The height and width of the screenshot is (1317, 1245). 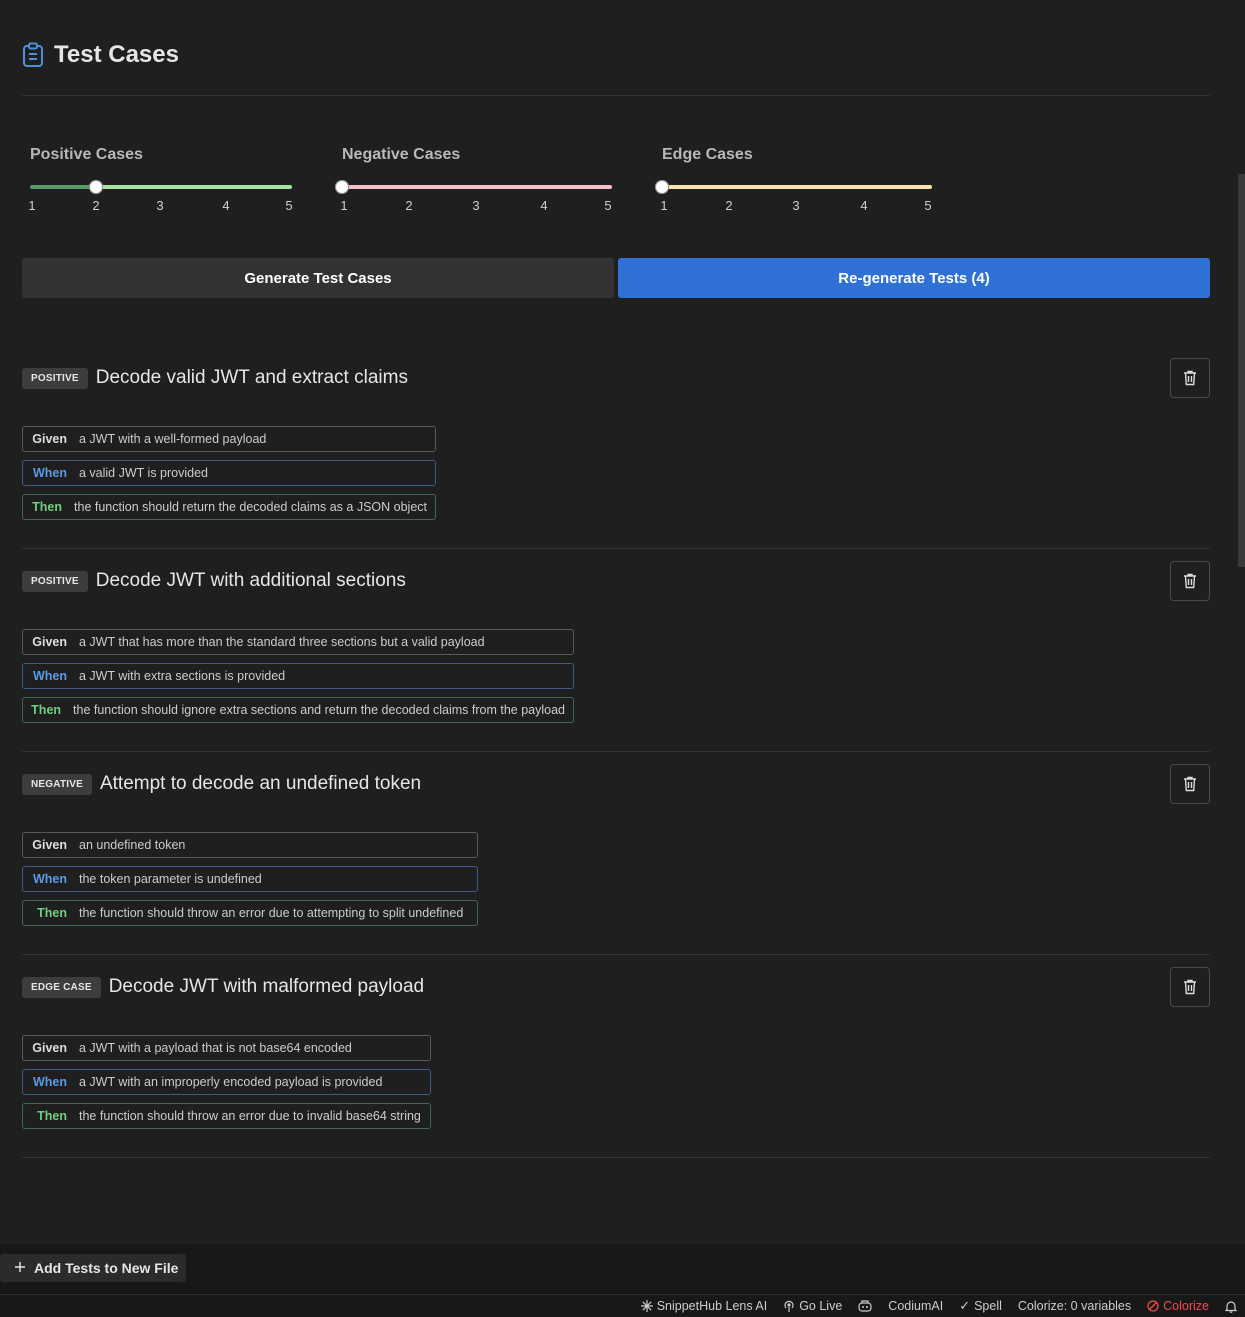 I want to click on status-label: Go Live, so click(x=821, y=1306).